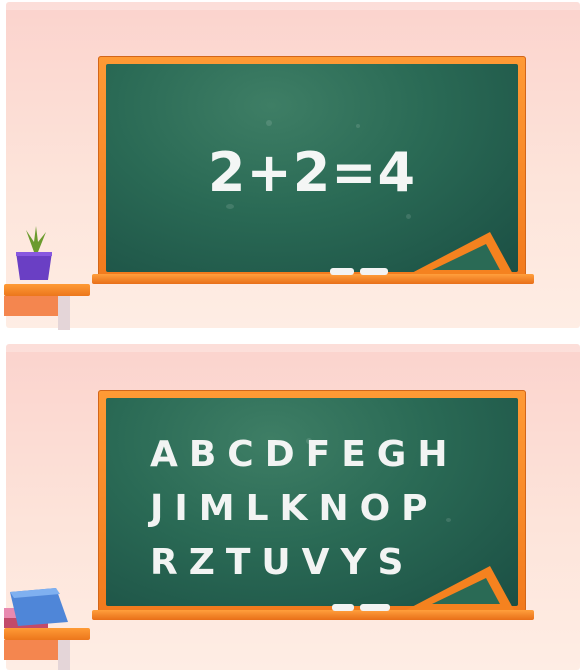 This screenshot has height=672, width=586. Describe the element at coordinates (312, 172) in the screenshot. I see `math-equation: 2+2=4` at that location.